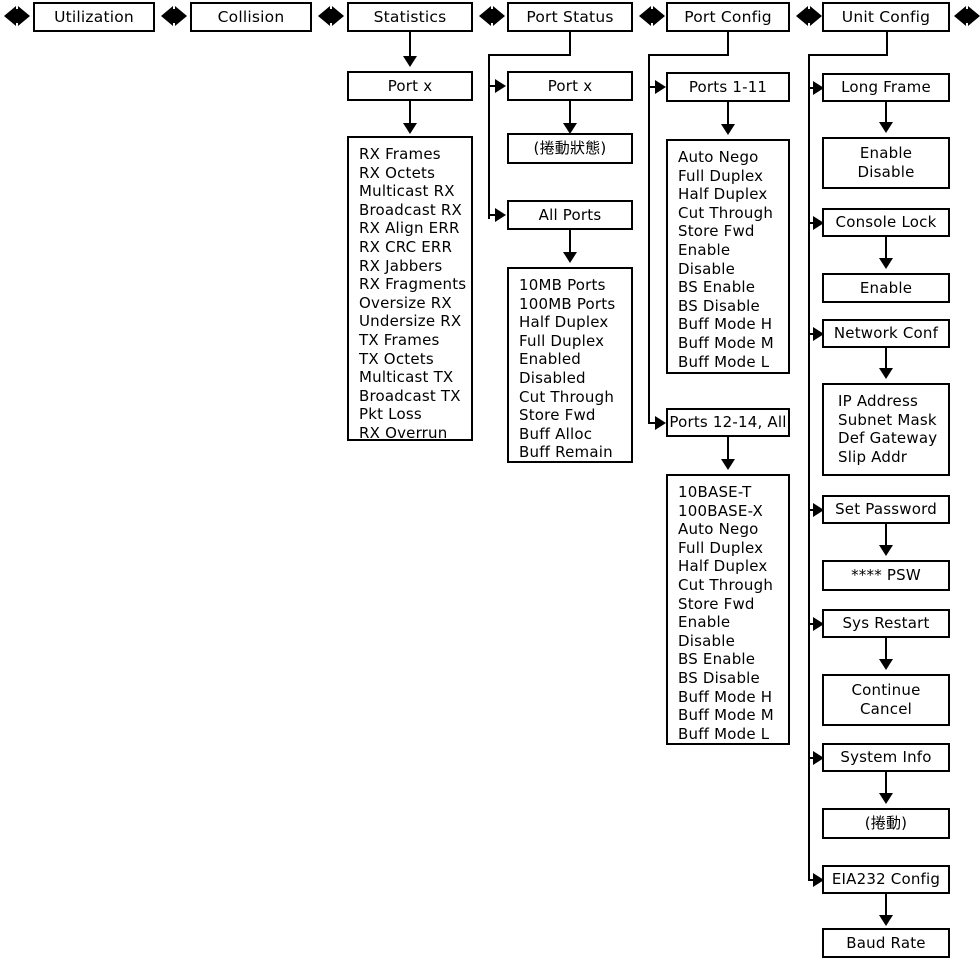 The image size is (980, 960). I want to click on node-console-lock: Console Lock, so click(886, 222).